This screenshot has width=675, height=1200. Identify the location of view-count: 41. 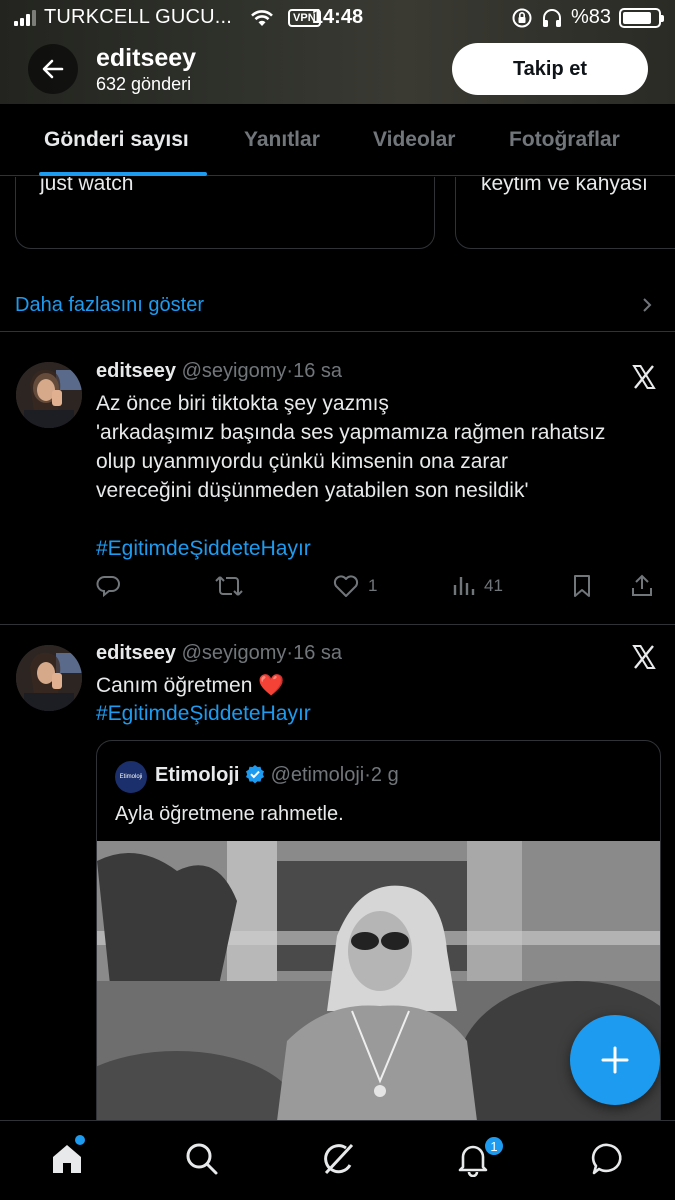
(493, 585).